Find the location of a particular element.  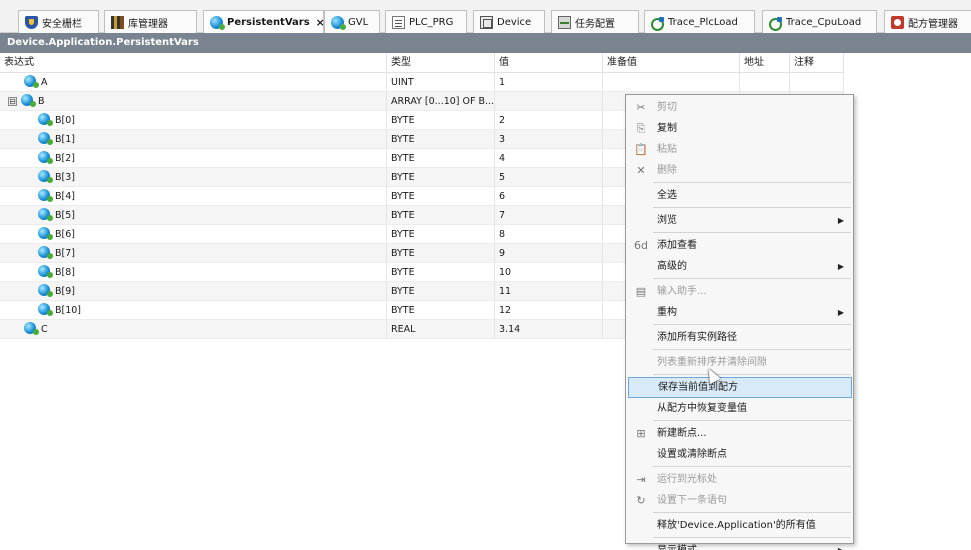

expression-cell: B[6] is located at coordinates (193, 234).